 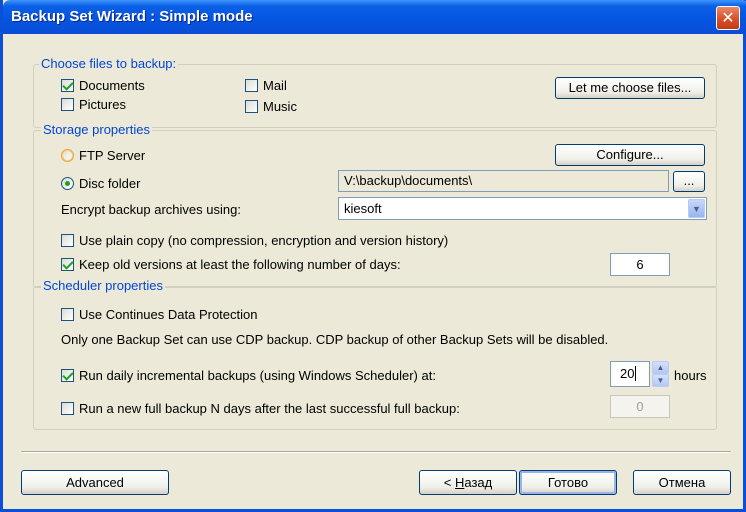 What do you see at coordinates (478, 482) in the screenshot?
I see `back-rest: азад` at bounding box center [478, 482].